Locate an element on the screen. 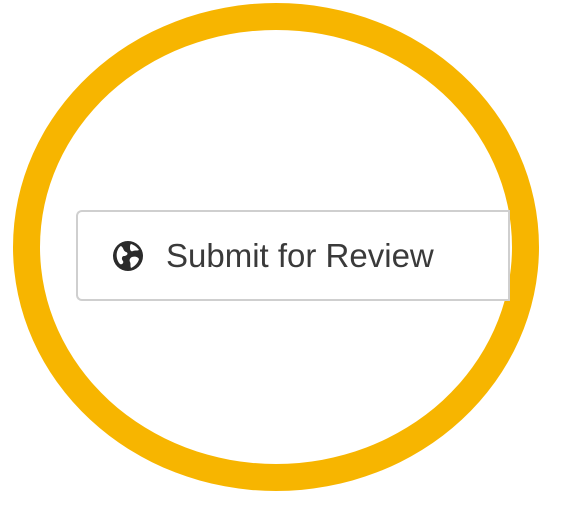 The height and width of the screenshot is (526, 567). submit-for-review-button: Submit for Review is located at coordinates (293, 255).